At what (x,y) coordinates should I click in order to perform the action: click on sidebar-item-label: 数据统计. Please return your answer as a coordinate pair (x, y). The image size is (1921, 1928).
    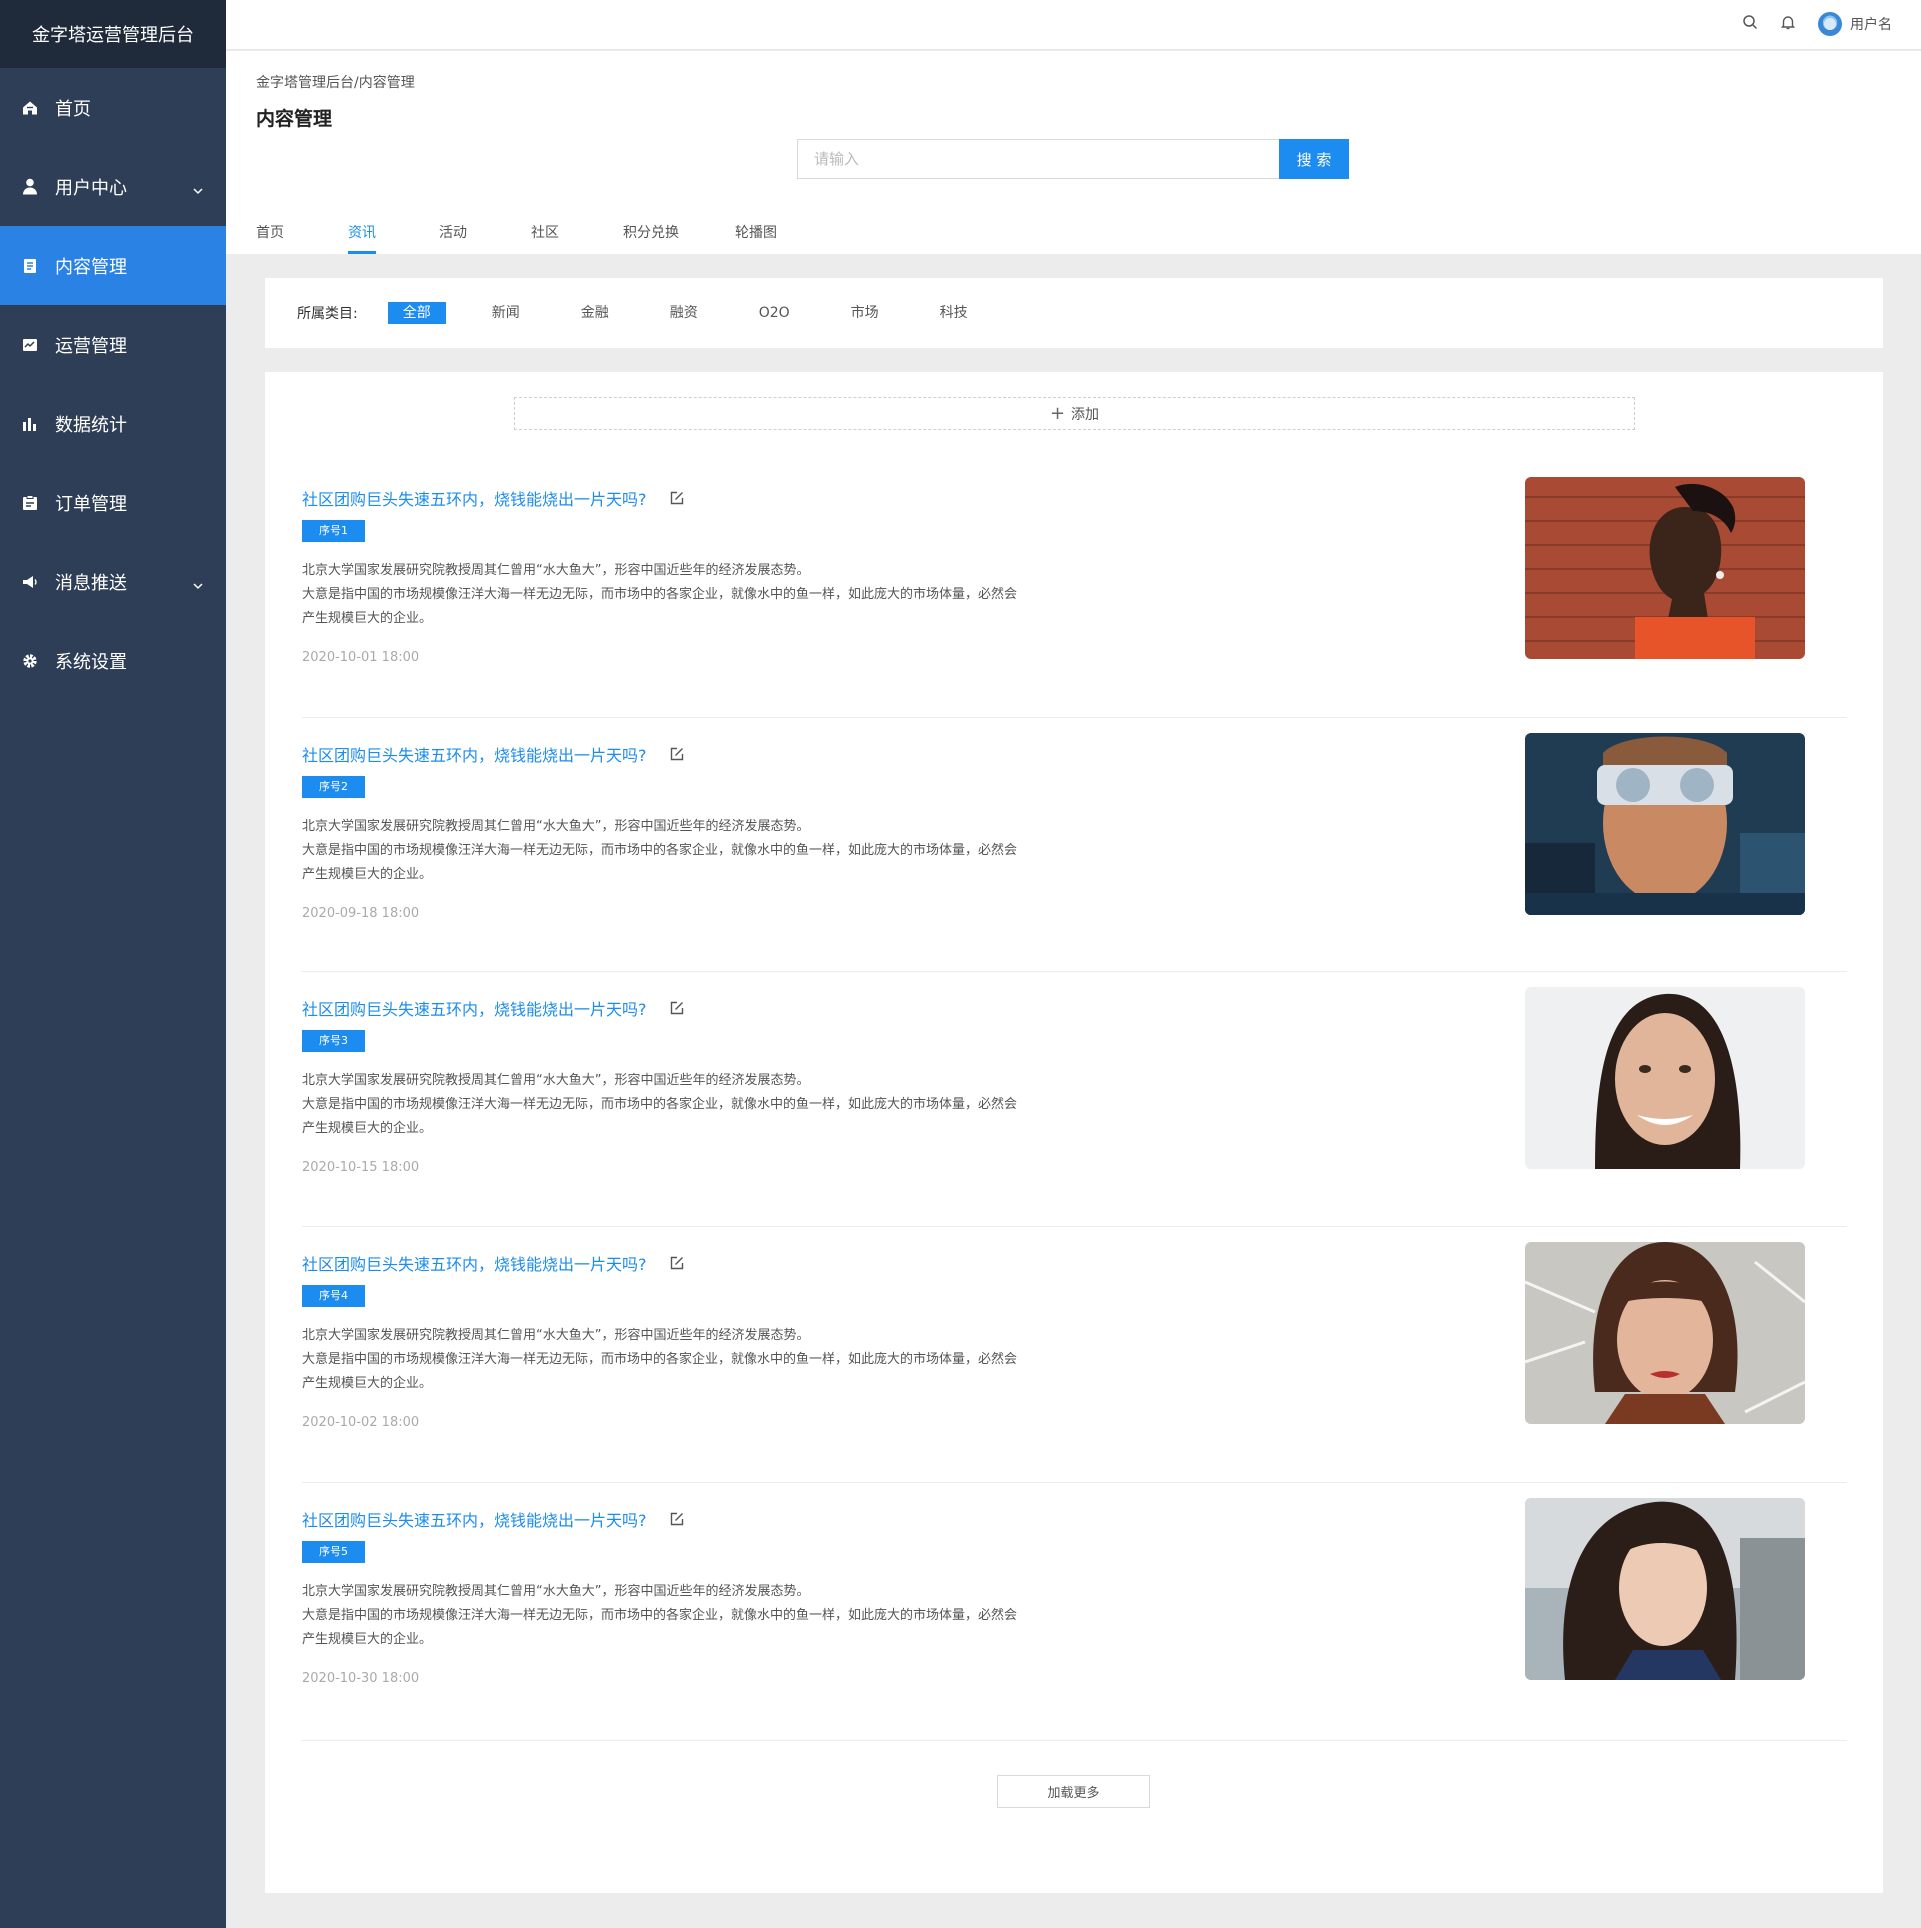
    Looking at the image, I should click on (91, 425).